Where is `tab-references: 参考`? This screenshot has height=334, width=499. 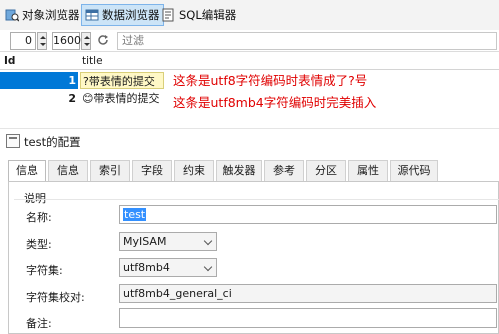
tab-references: 参考 is located at coordinates (284, 170).